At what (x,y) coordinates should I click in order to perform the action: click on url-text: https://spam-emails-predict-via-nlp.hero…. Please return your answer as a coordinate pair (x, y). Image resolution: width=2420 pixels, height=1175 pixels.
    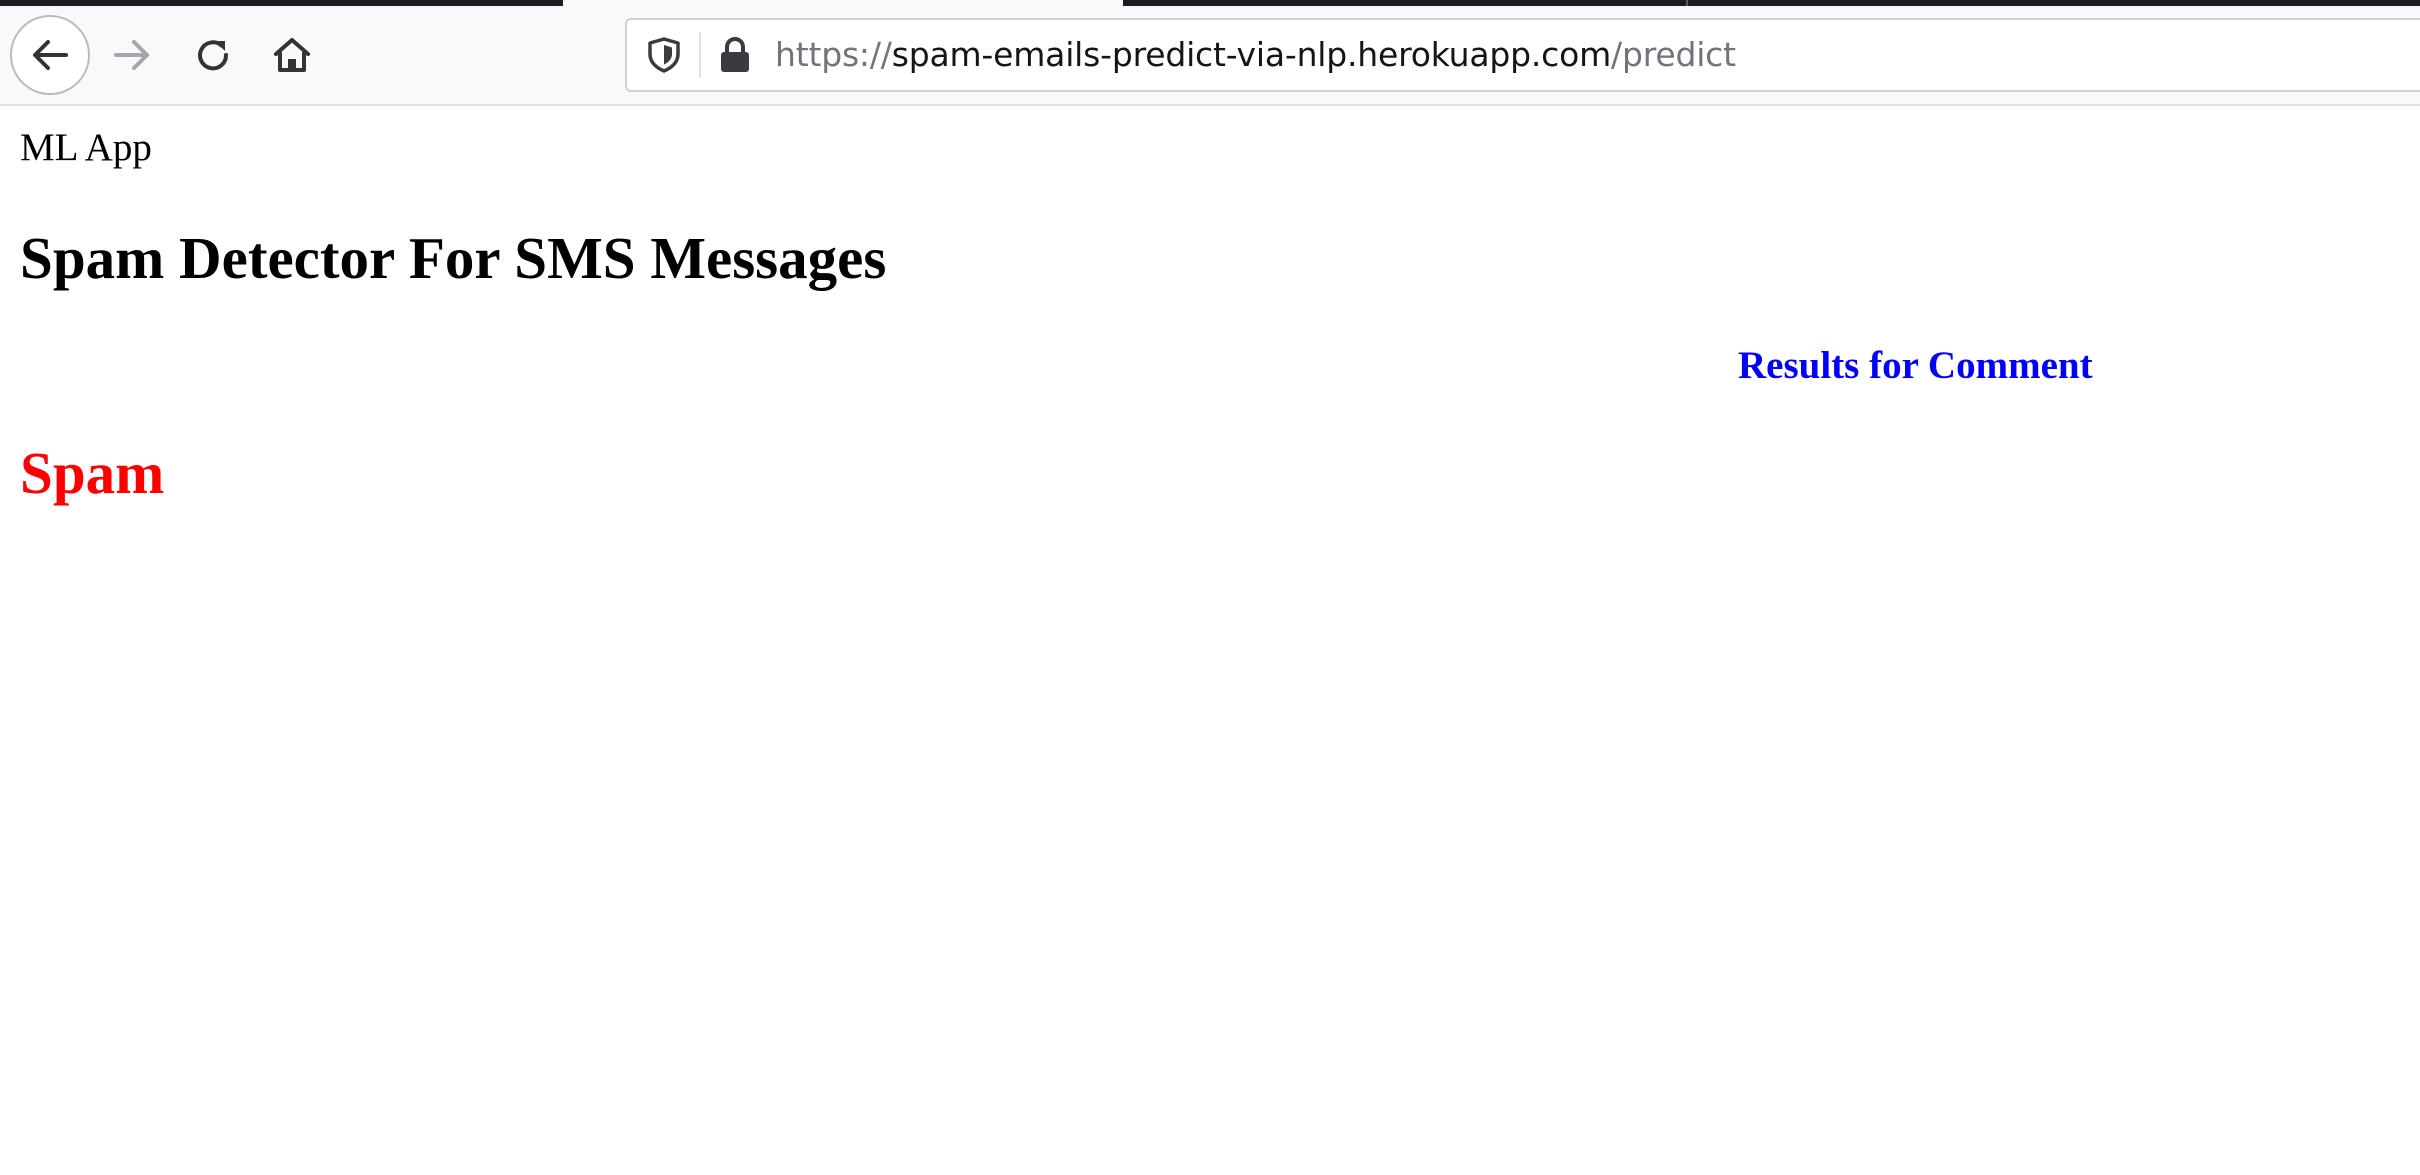
    Looking at the image, I should click on (1255, 55).